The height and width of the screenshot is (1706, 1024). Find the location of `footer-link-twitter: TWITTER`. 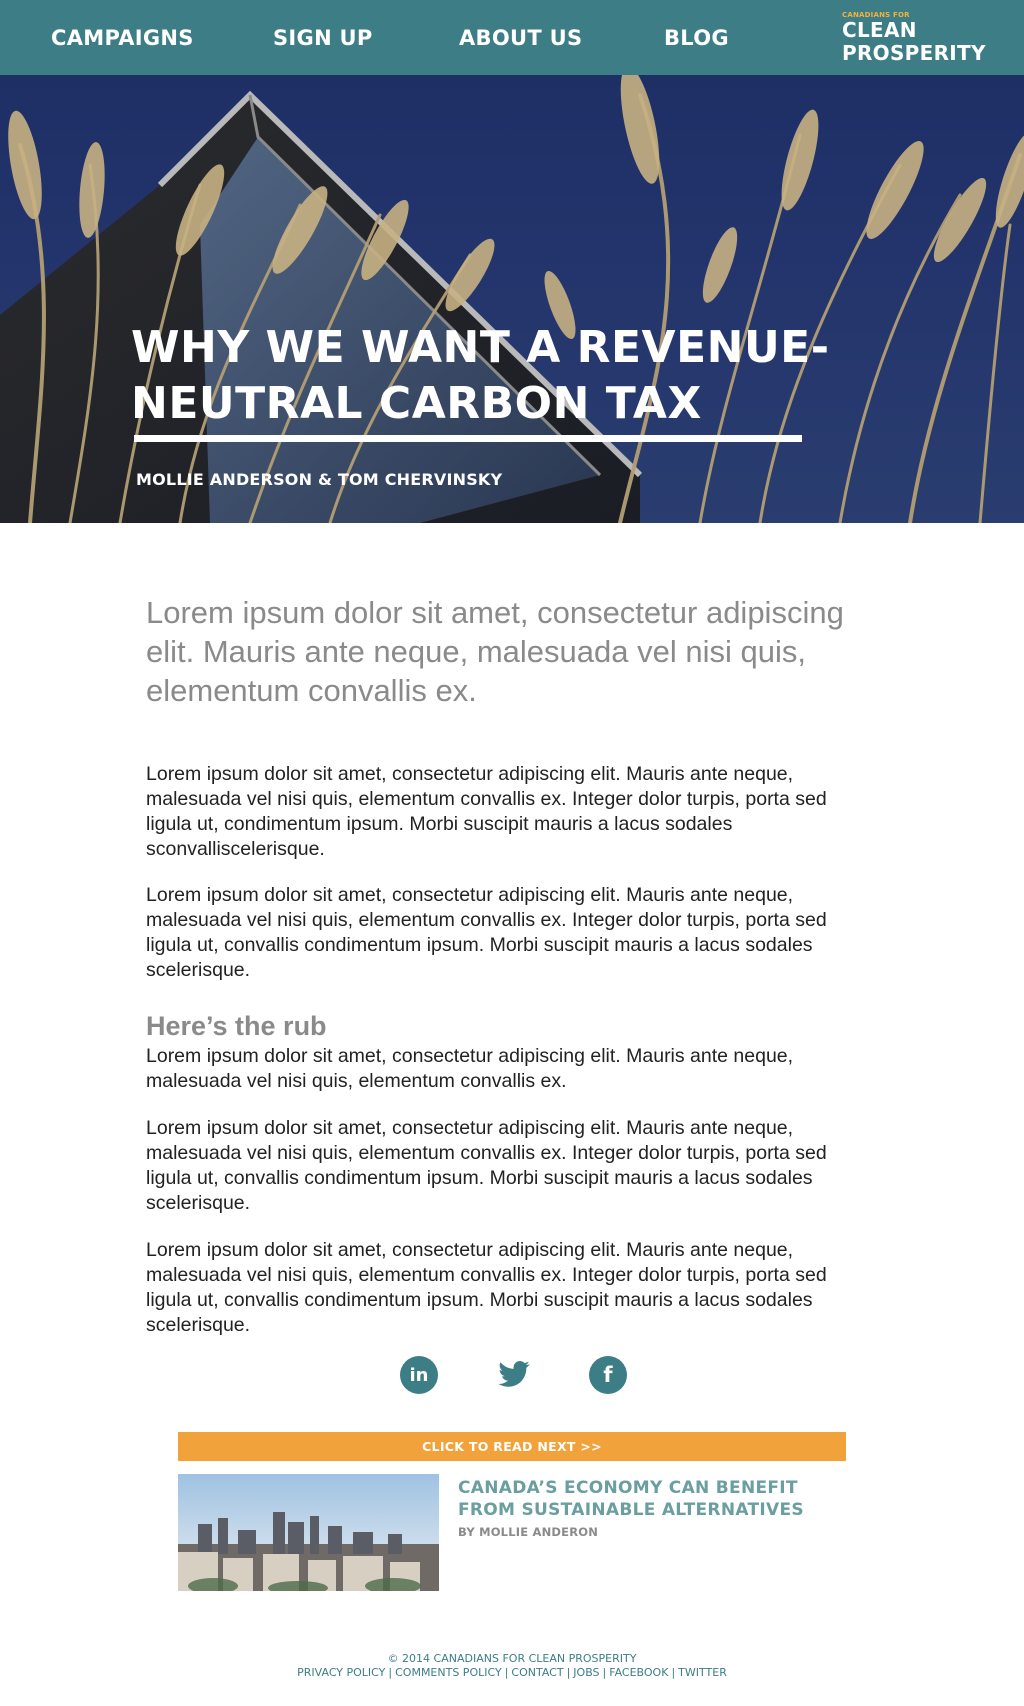

footer-link-twitter: TWITTER is located at coordinates (702, 1672).